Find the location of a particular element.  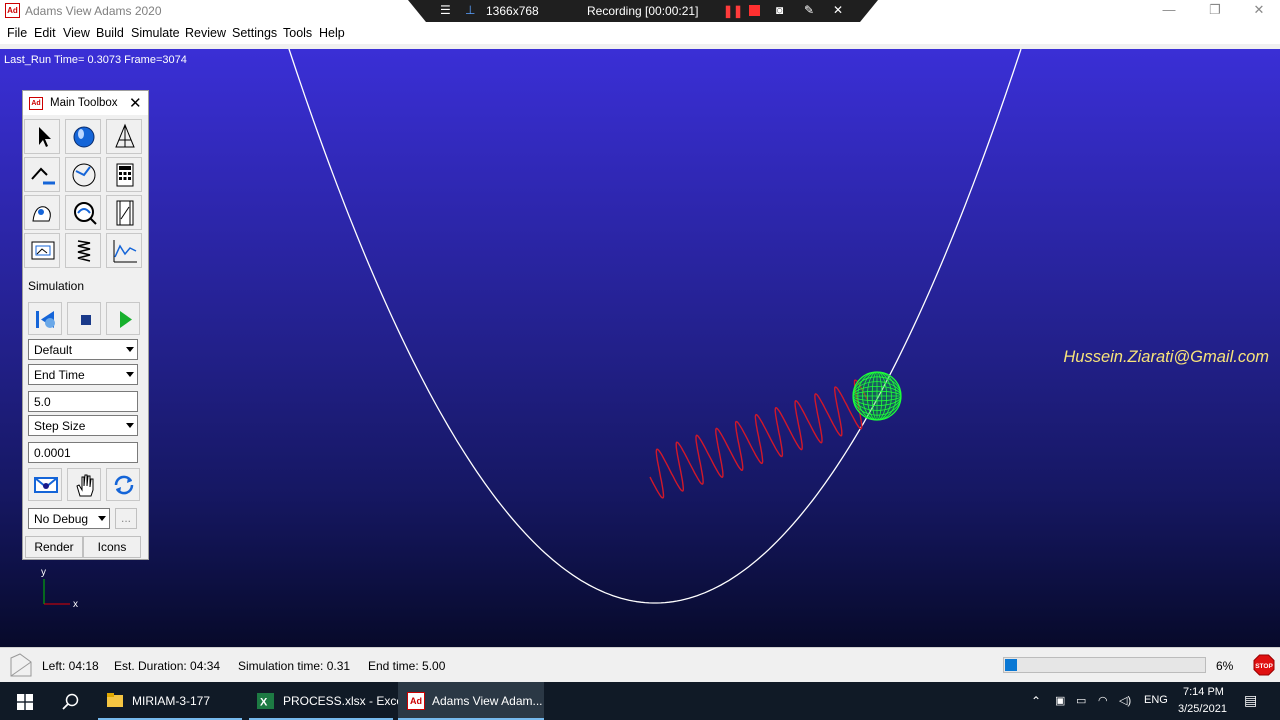

menu-file: File is located at coordinates (17, 33).